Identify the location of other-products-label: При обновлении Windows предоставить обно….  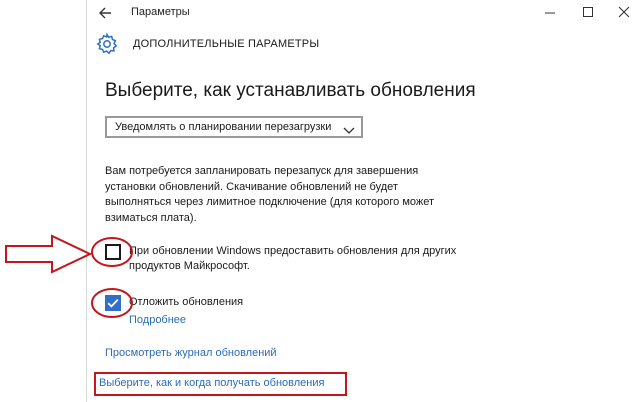
(293, 258).